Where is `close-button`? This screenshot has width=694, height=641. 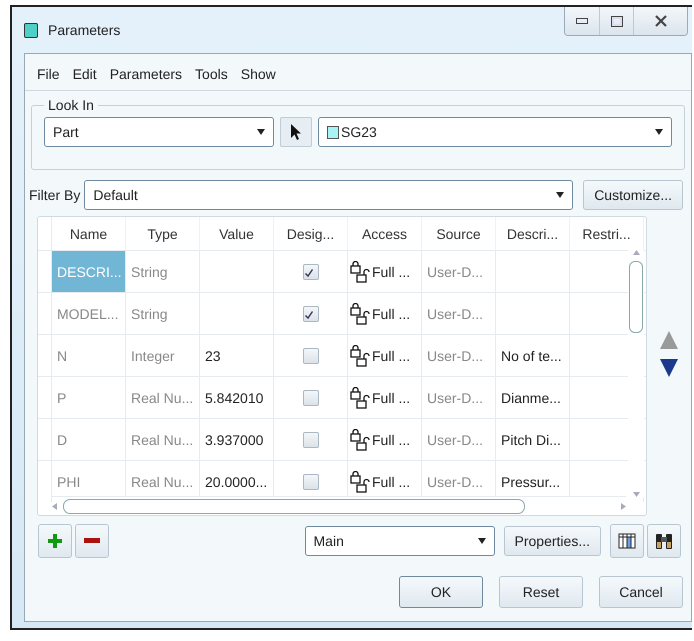
close-button is located at coordinates (660, 21).